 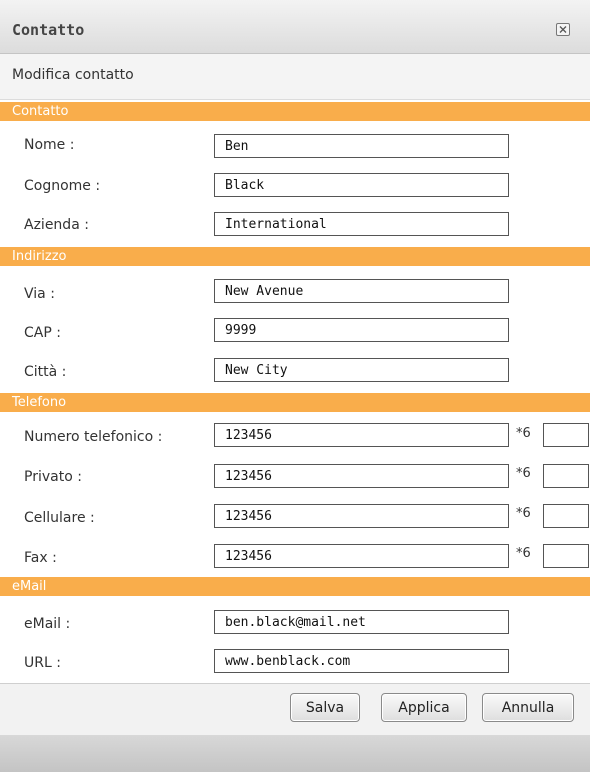 I want to click on dialog-statusbar, so click(x=295, y=753).